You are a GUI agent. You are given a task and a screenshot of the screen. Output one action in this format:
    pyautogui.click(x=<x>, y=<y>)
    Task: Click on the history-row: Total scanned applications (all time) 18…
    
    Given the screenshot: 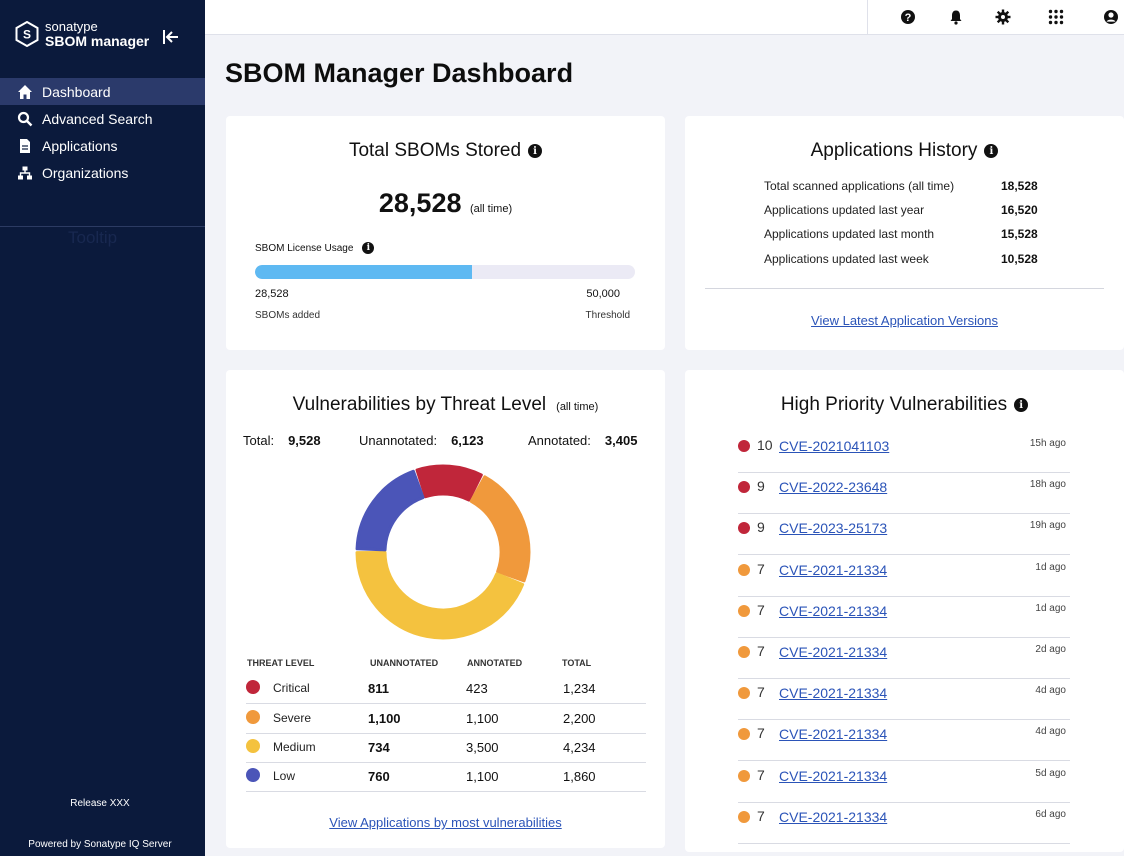 What is the action you would take?
    pyautogui.click(x=924, y=189)
    